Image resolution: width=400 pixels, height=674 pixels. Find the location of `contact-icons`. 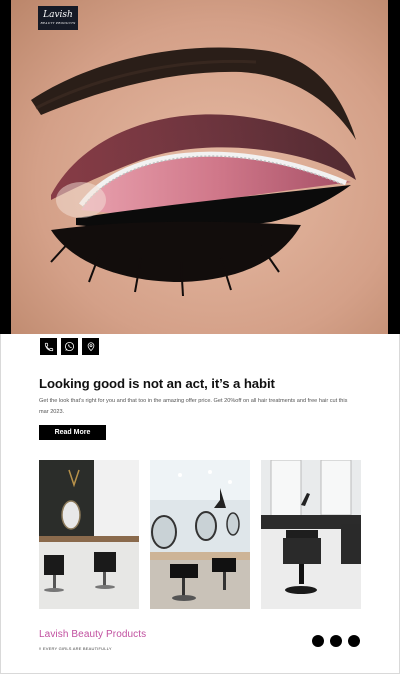

contact-icons is located at coordinates (69, 346).